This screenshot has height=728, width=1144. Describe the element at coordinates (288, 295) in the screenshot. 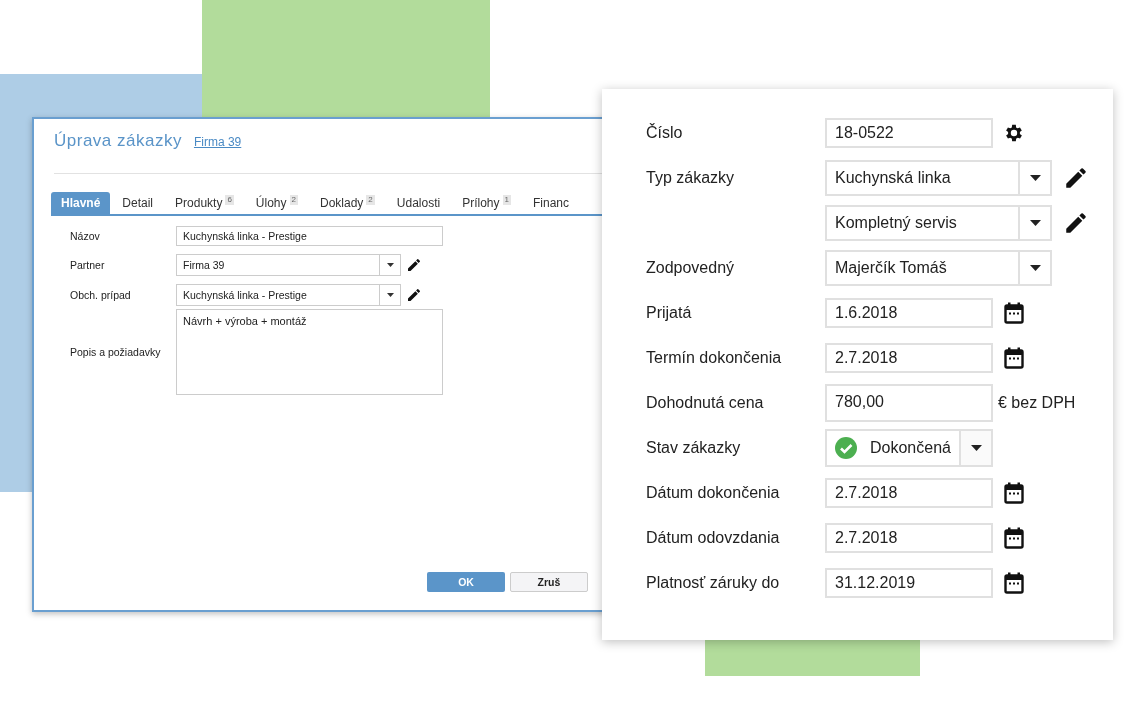

I see `dropdown-field: Kuchynská linka - Prestige` at that location.